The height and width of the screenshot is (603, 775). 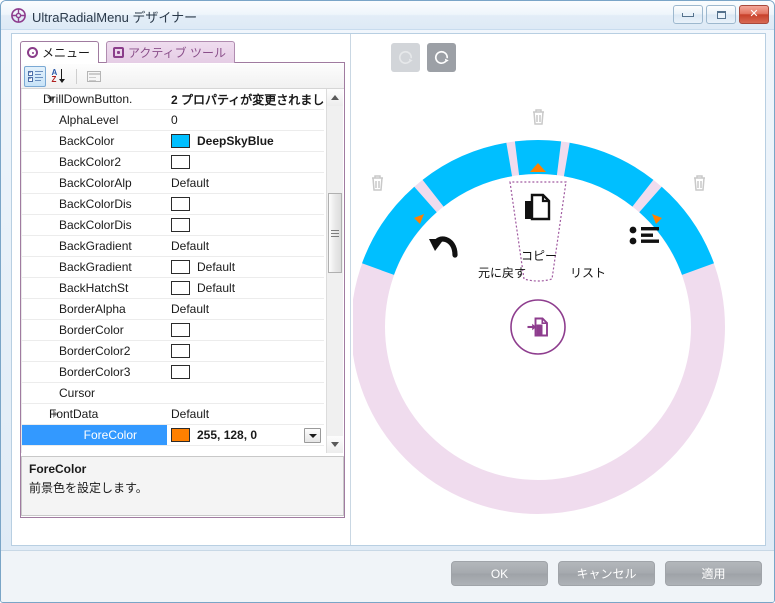 I want to click on chevron-down-icon, so click(x=312, y=435).